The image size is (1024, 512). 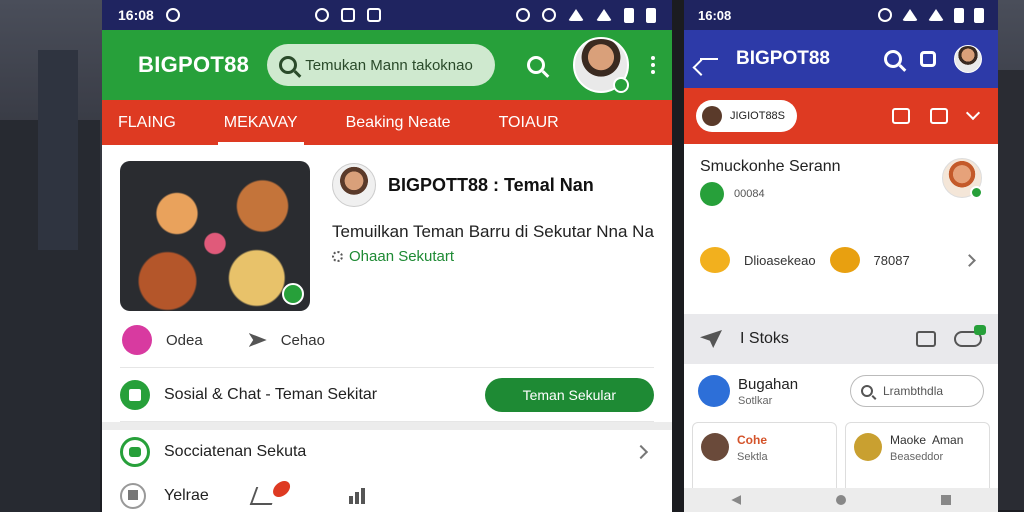 What do you see at coordinates (755, 400) in the screenshot?
I see `row-subtitle: Sotlkar` at bounding box center [755, 400].